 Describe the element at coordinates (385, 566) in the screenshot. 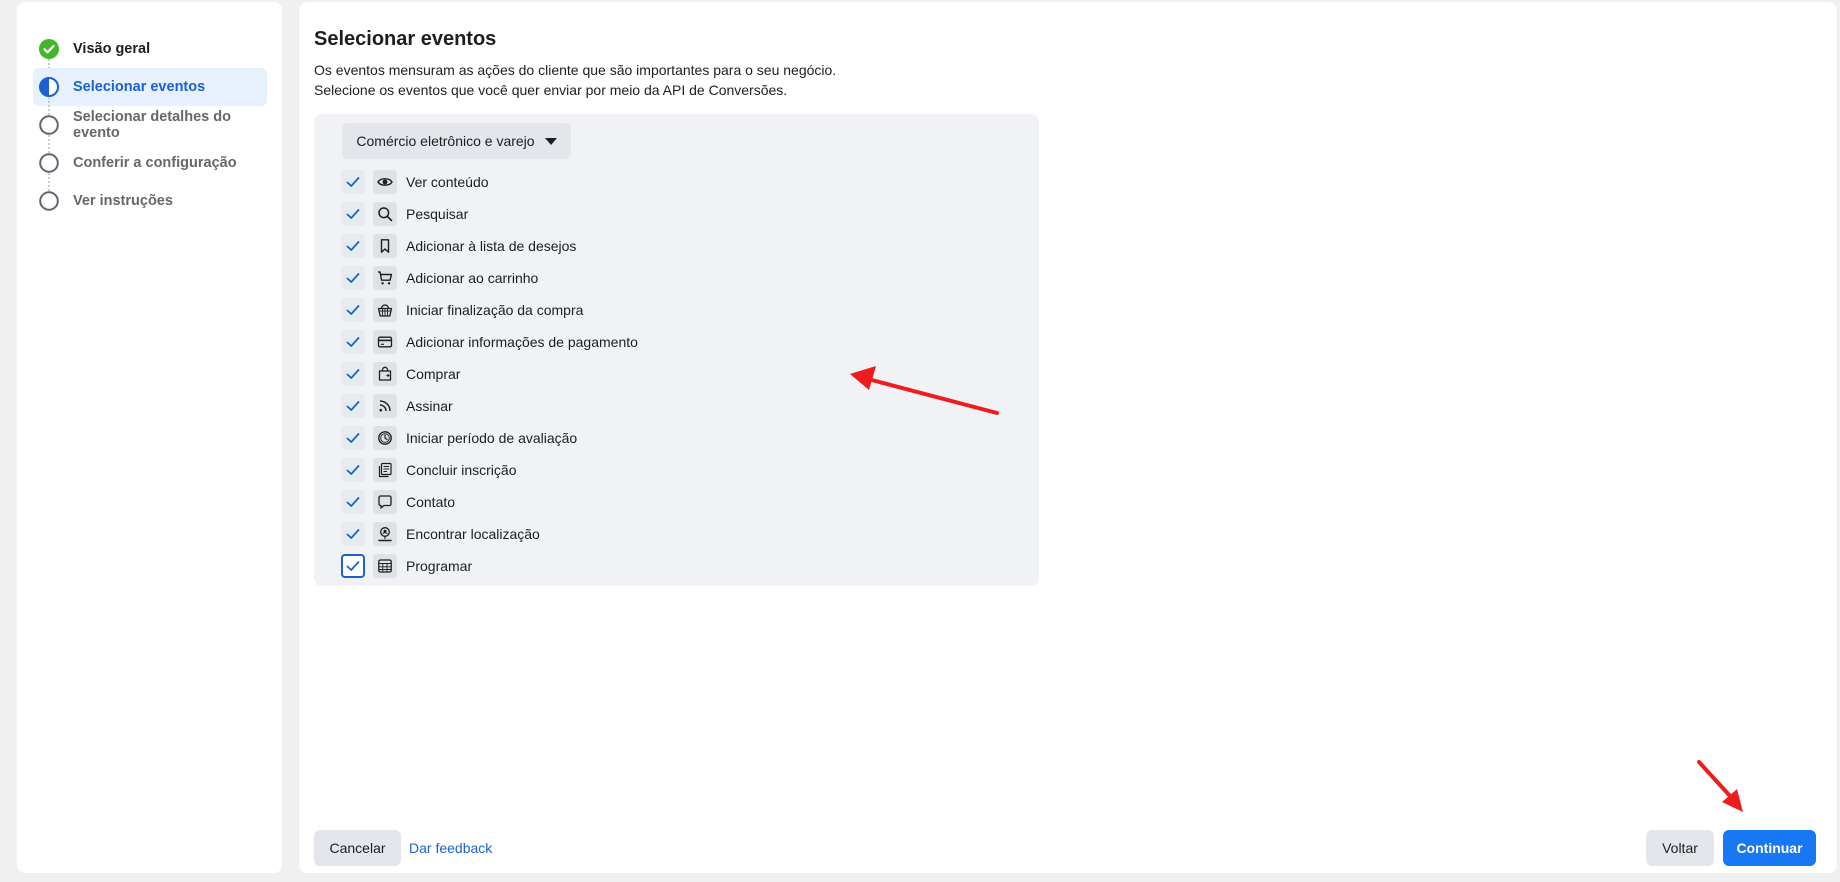

I see `calendar-grid-icon` at that location.